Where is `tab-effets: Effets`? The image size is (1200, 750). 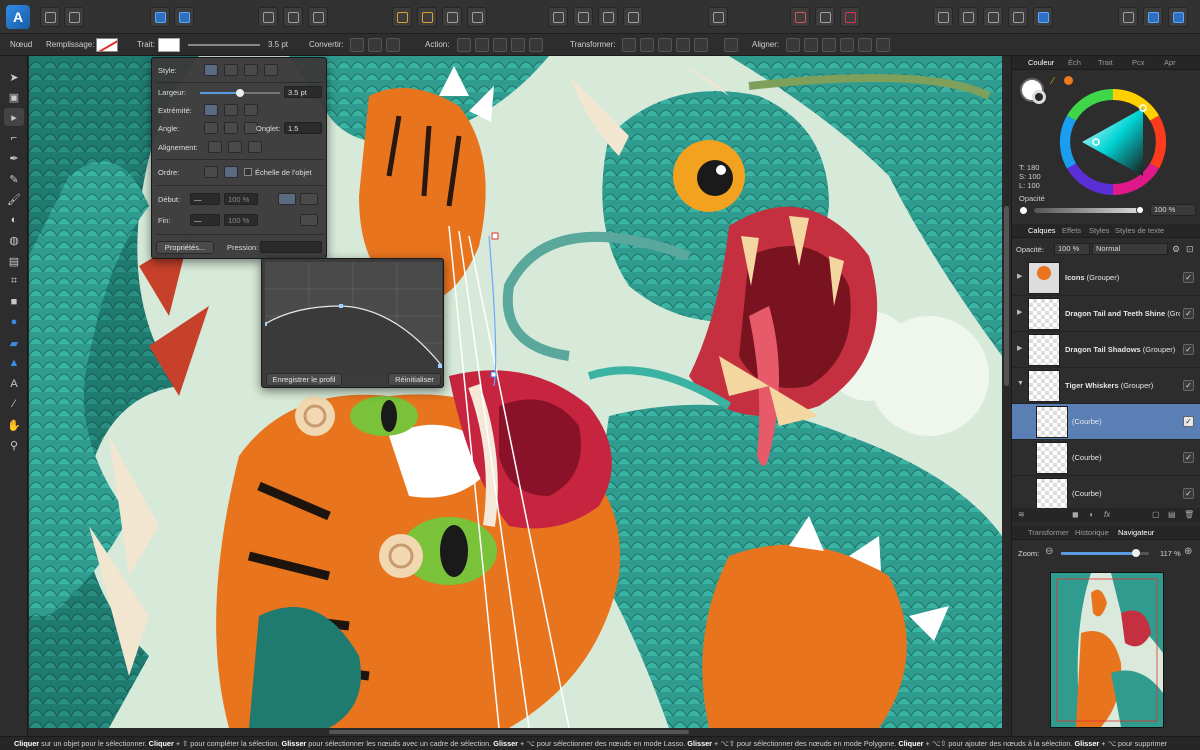
tab-effets: Effets is located at coordinates (1071, 230).